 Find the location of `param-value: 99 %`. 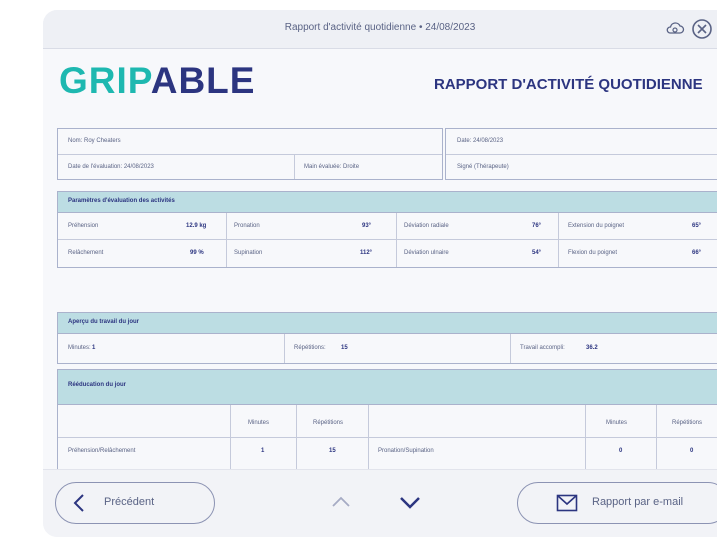

param-value: 99 % is located at coordinates (197, 253).